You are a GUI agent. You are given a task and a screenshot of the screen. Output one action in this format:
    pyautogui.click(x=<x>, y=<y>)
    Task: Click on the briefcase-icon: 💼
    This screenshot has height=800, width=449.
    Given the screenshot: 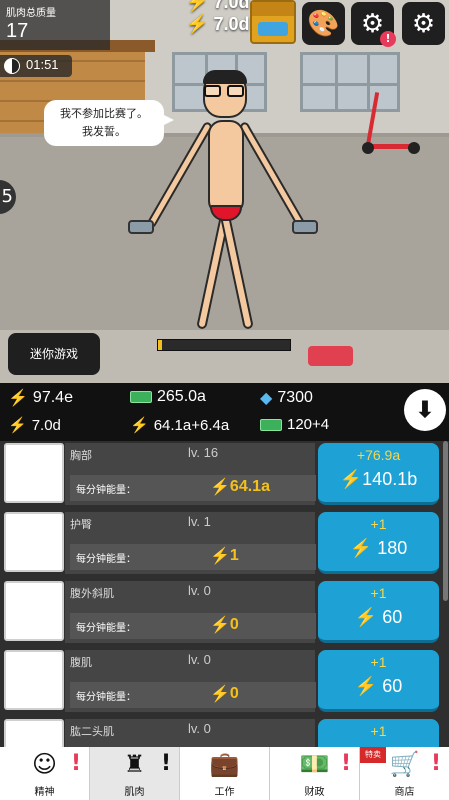 What is the action you would take?
    pyautogui.click(x=224, y=764)
    